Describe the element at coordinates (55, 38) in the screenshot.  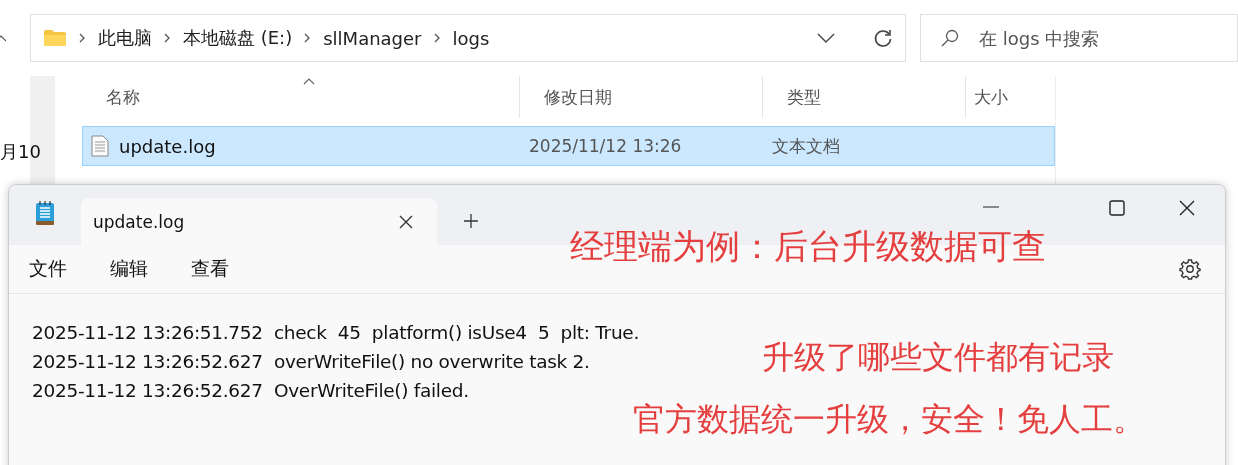
I see `folder-icon` at that location.